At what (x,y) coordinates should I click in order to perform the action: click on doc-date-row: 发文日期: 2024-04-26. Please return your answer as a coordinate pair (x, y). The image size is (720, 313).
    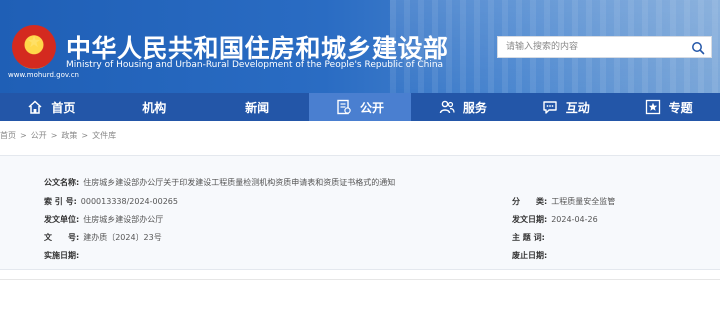
    Looking at the image, I should click on (555, 219).